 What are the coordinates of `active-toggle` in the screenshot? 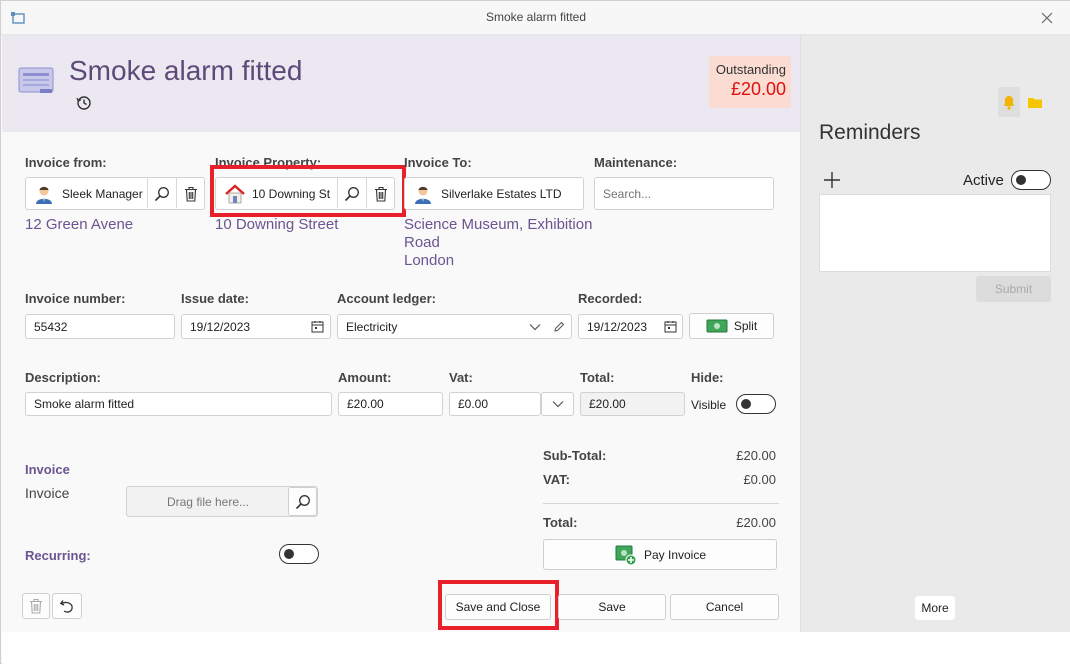 It's located at (1031, 180).